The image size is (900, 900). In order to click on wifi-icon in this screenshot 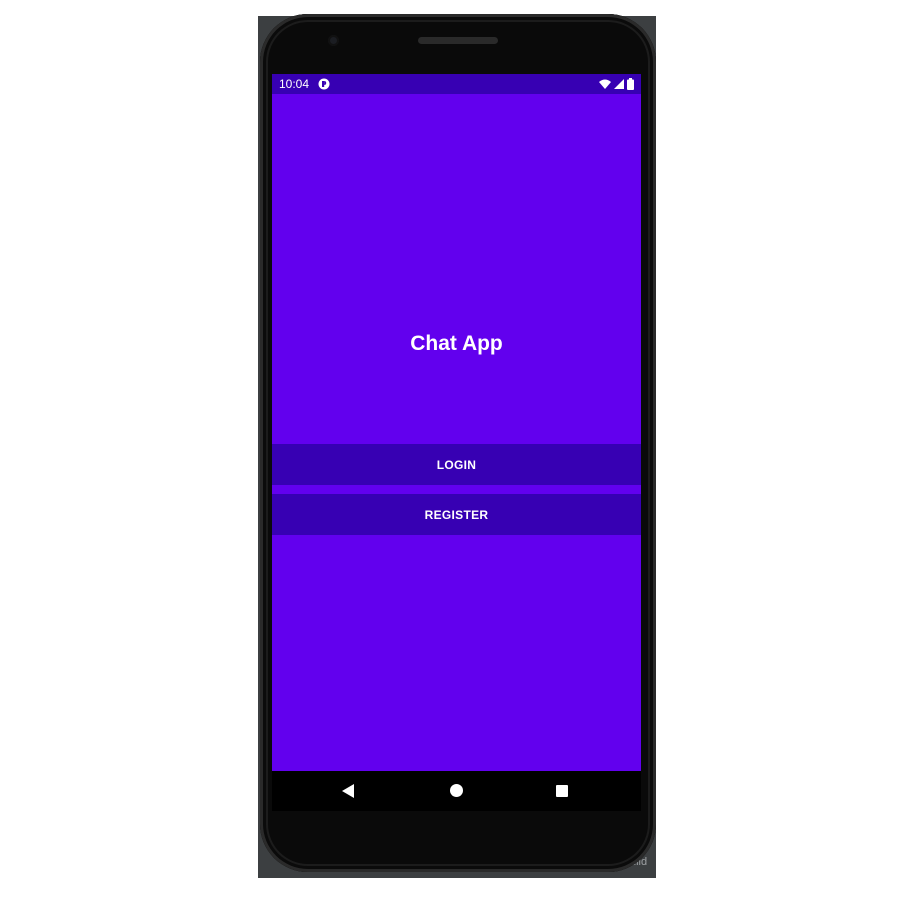, I will do `click(605, 84)`.